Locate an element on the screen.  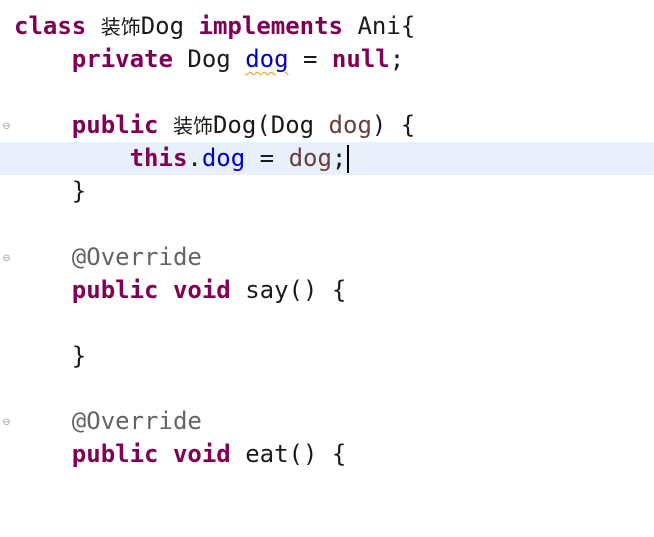
code-text: private Dog dog = null; is located at coordinates (209, 59).